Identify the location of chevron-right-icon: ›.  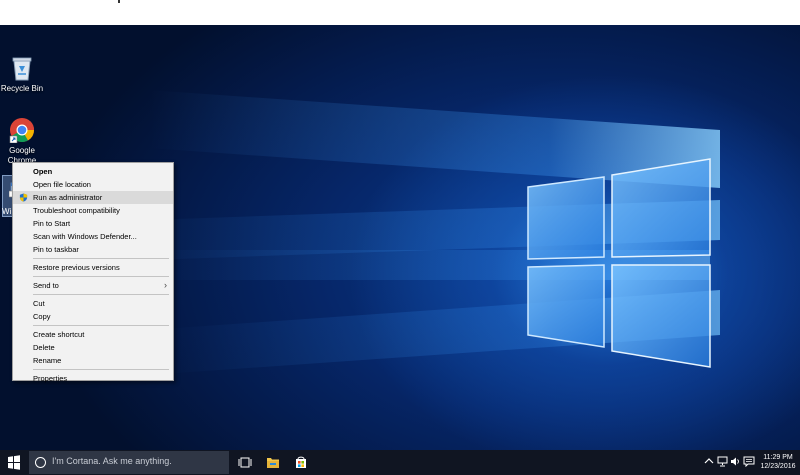
(165, 285).